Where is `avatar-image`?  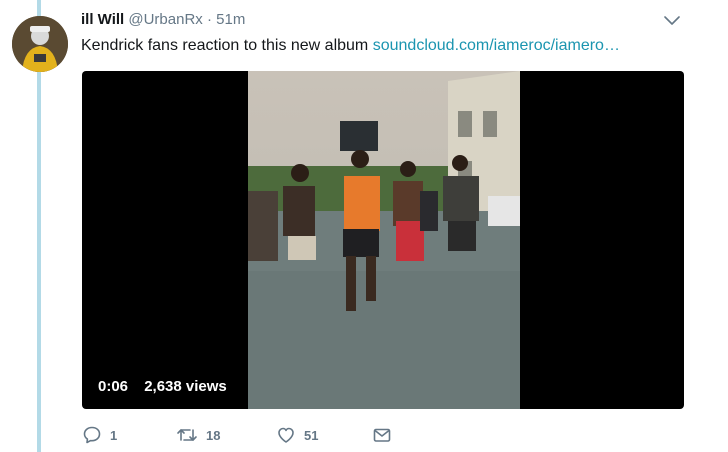 avatar-image is located at coordinates (40, 44).